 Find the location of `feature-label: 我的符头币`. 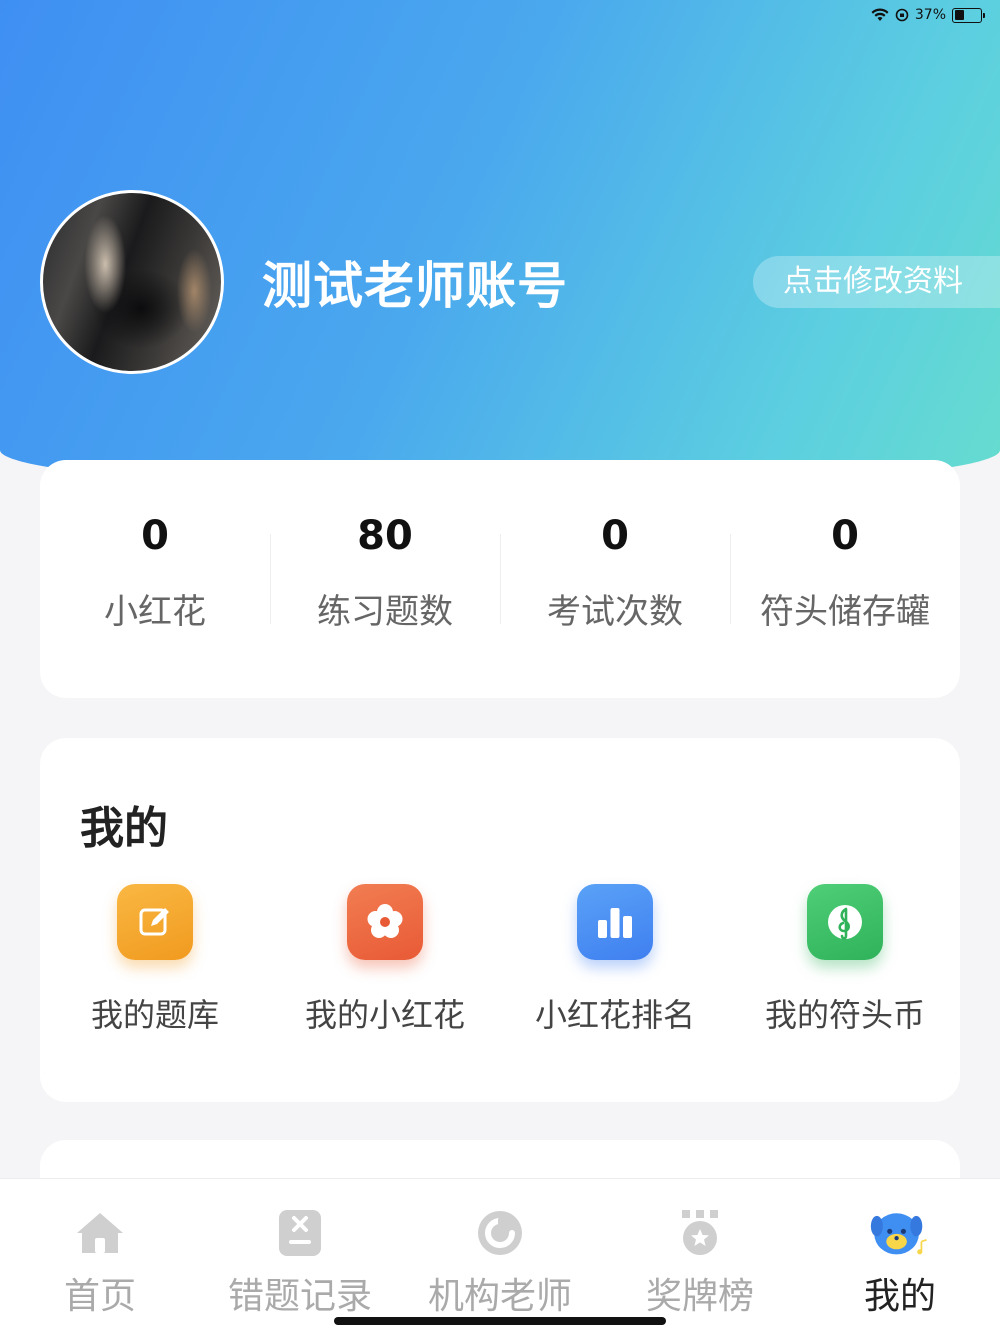

feature-label: 我的符头币 is located at coordinates (844, 1015).